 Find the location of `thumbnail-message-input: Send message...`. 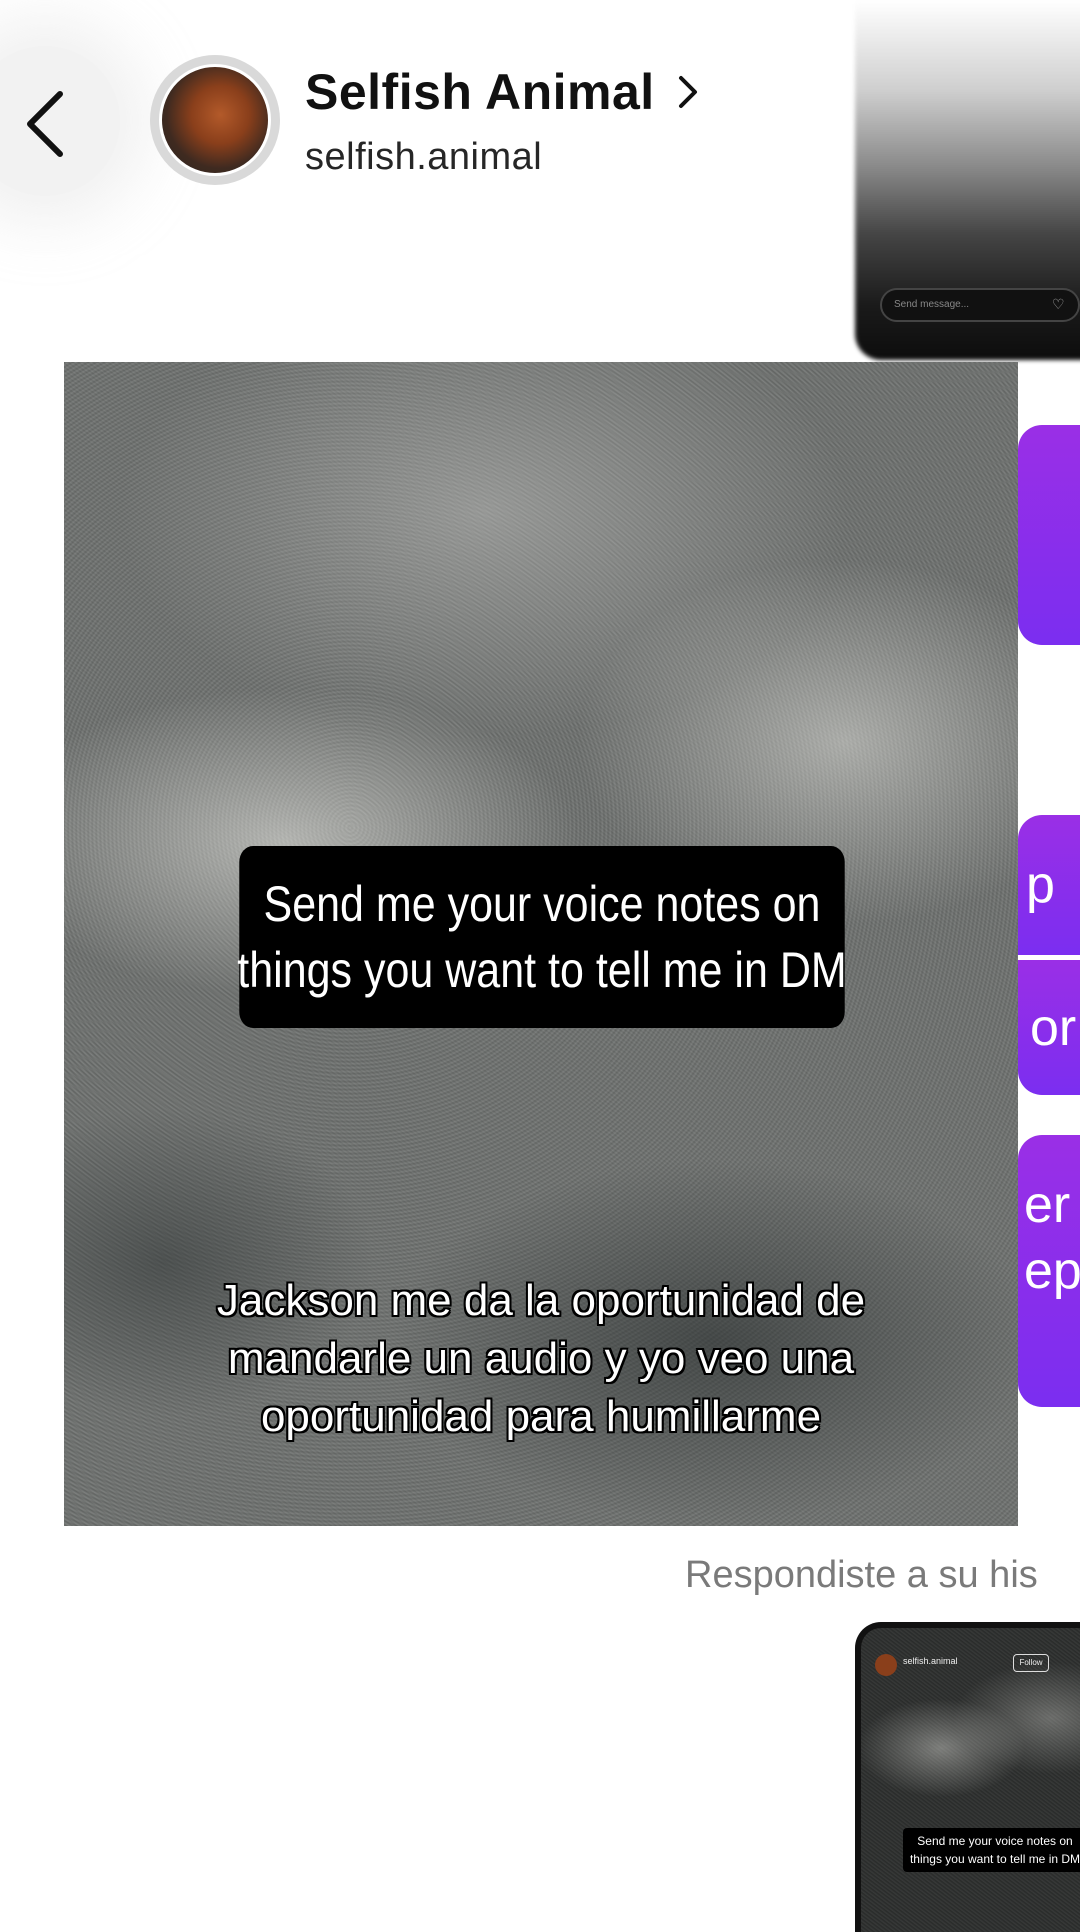

thumbnail-message-input: Send message... is located at coordinates (980, 305).